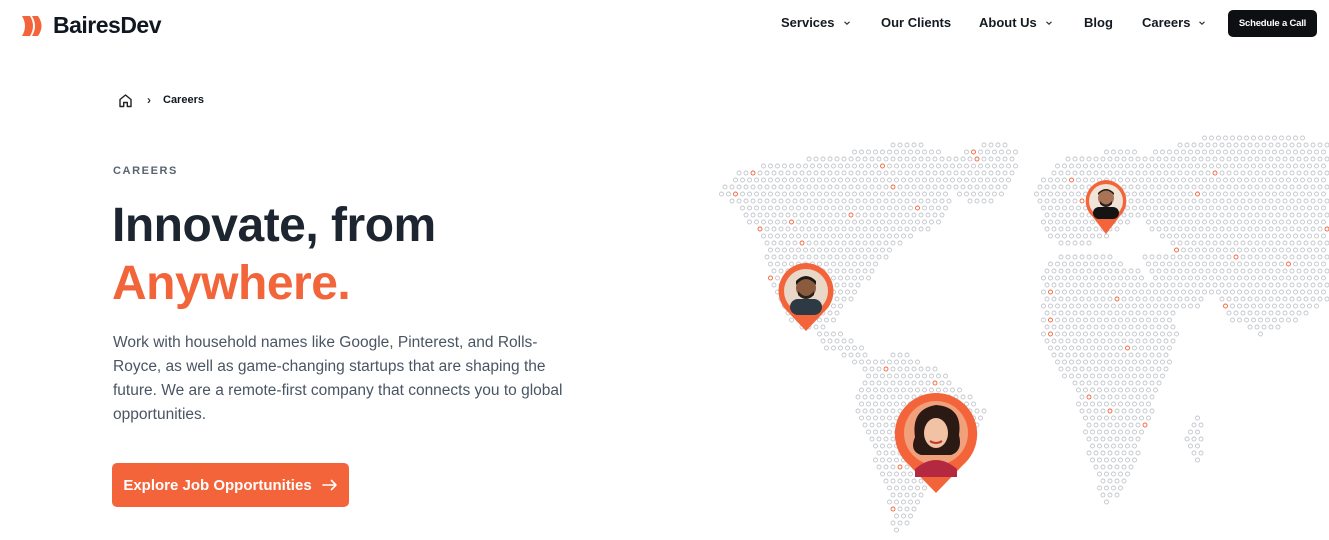 This screenshot has height=540, width=1329. I want to click on home-icon, so click(125, 100).